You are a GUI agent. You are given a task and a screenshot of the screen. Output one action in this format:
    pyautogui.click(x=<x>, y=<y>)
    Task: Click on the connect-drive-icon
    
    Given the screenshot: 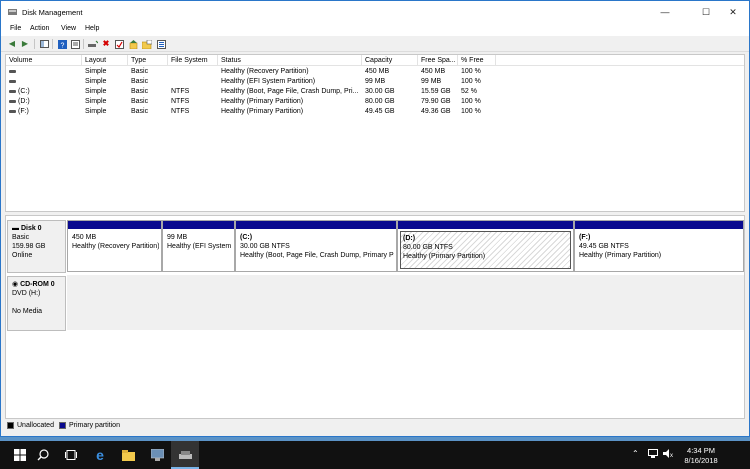 What is the action you would take?
    pyautogui.click(x=93, y=44)
    